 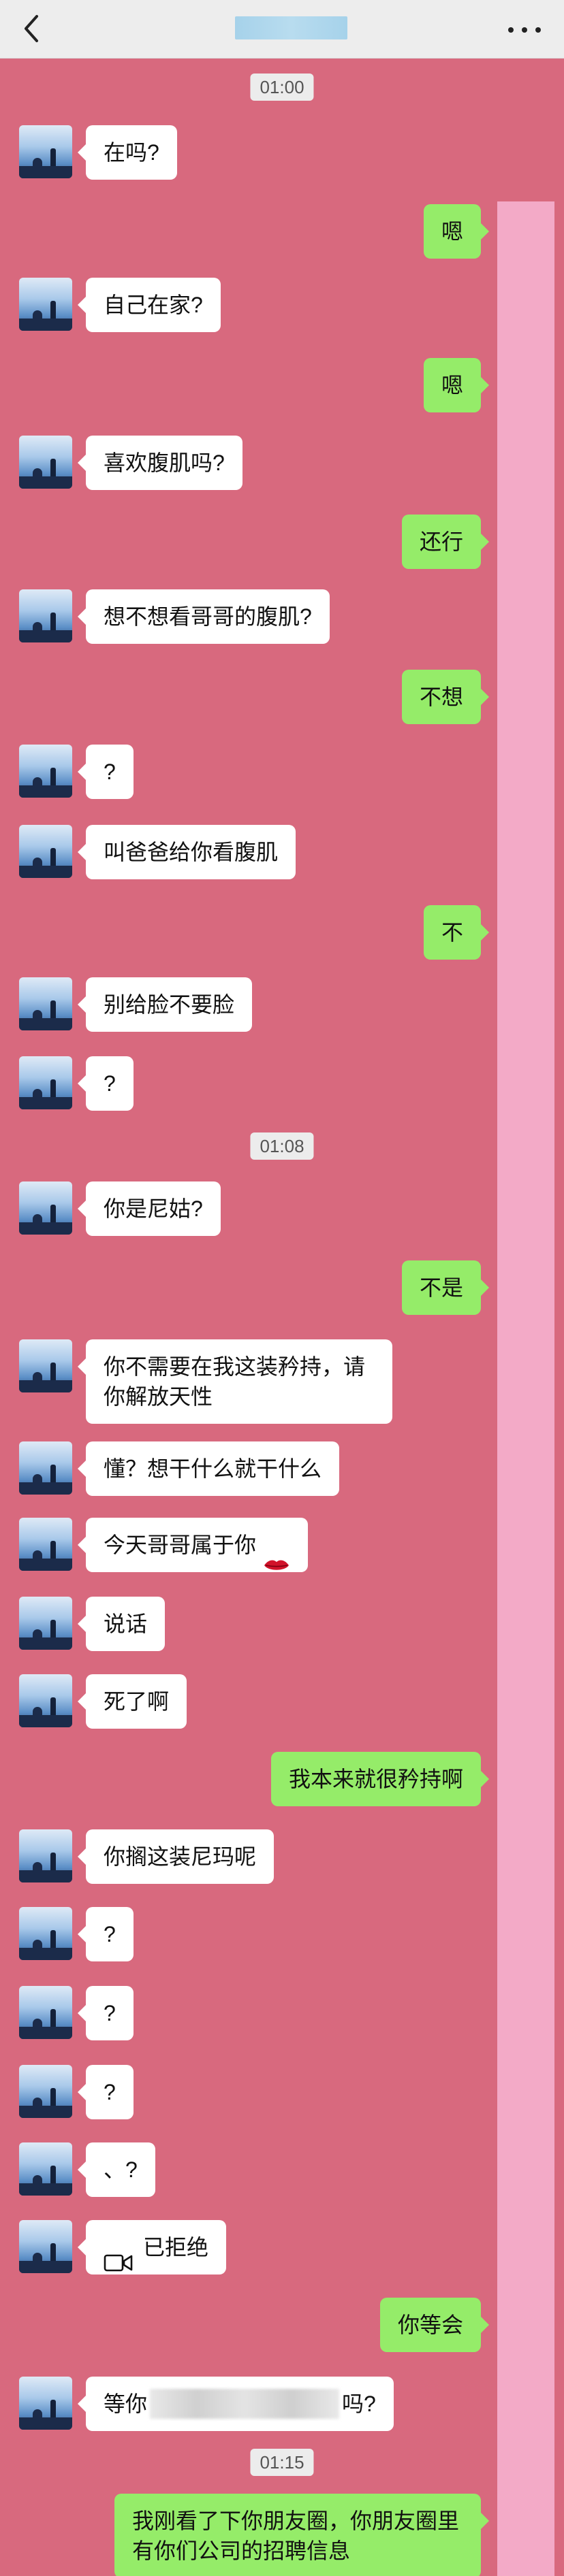 What do you see at coordinates (291, 27) in the screenshot?
I see `chat-title-redacted` at bounding box center [291, 27].